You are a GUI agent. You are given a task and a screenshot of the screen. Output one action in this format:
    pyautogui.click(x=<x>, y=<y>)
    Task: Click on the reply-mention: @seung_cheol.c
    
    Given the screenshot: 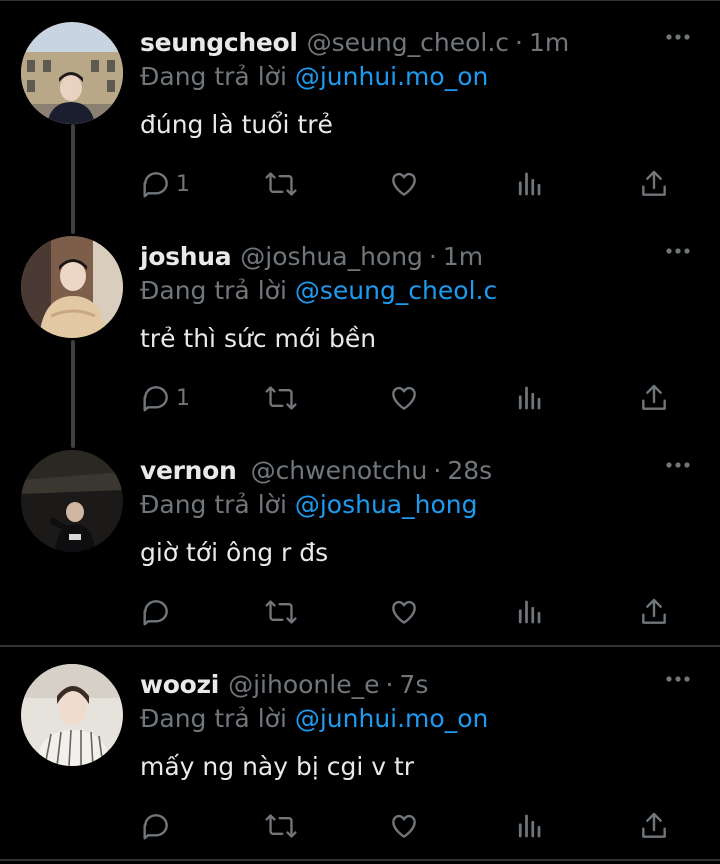 What is the action you would take?
    pyautogui.click(x=396, y=290)
    